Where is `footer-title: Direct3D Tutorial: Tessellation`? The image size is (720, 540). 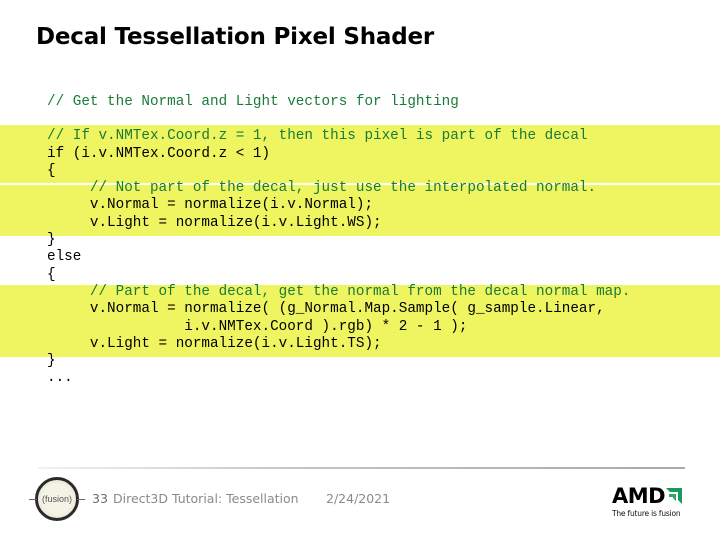 footer-title: Direct3D Tutorial: Tessellation is located at coordinates (206, 498).